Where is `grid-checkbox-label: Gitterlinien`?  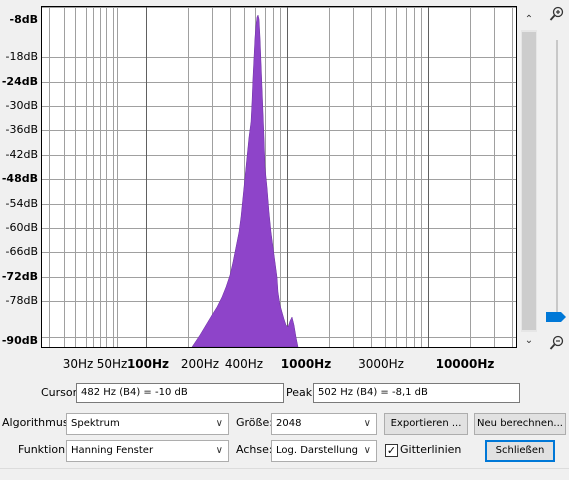
grid-checkbox-label: Gitterlinien is located at coordinates (430, 450).